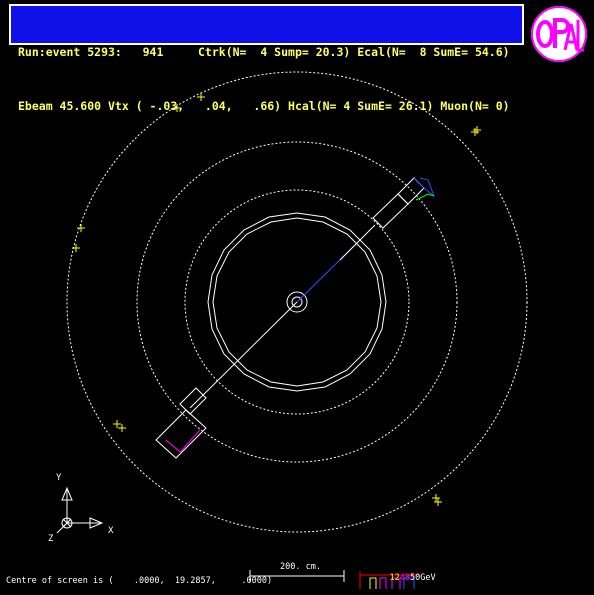 This screenshot has height=595, width=594. Describe the element at coordinates (411, 191) in the screenshot. I see `hcal-block-upper-right` at that location.